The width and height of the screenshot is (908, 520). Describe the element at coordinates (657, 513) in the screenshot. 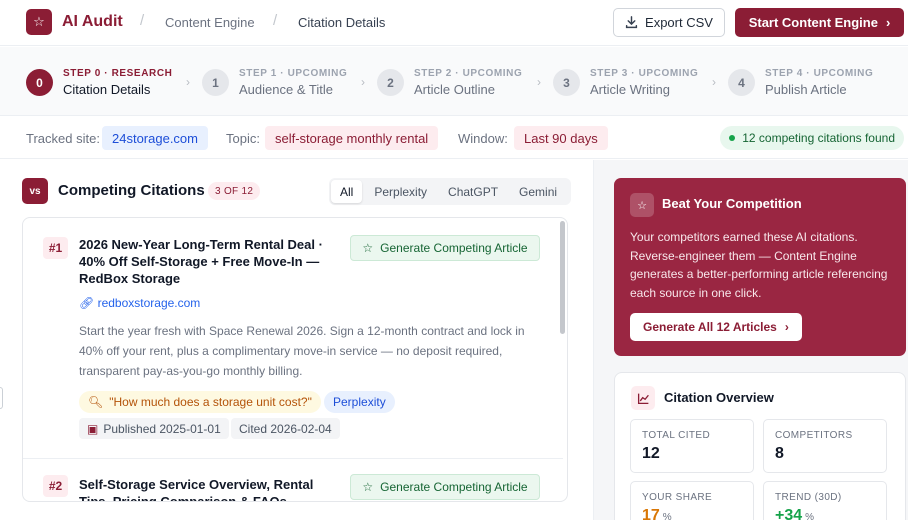

I see `stat-value: 17%` at that location.